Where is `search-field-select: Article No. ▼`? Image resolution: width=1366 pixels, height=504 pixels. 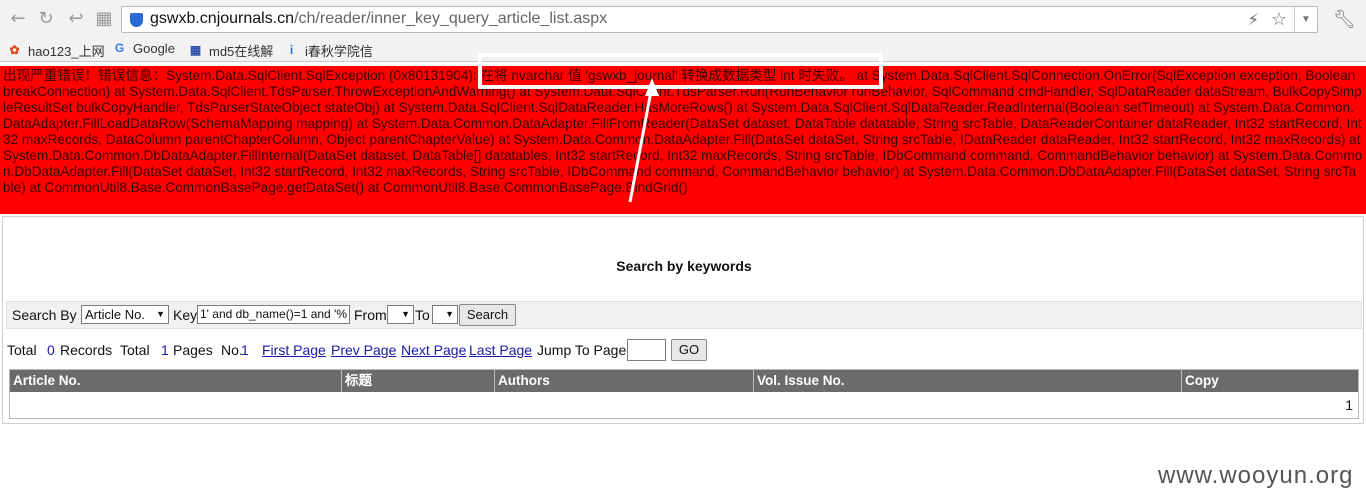
search-field-select: Article No. ▼ is located at coordinates (125, 314).